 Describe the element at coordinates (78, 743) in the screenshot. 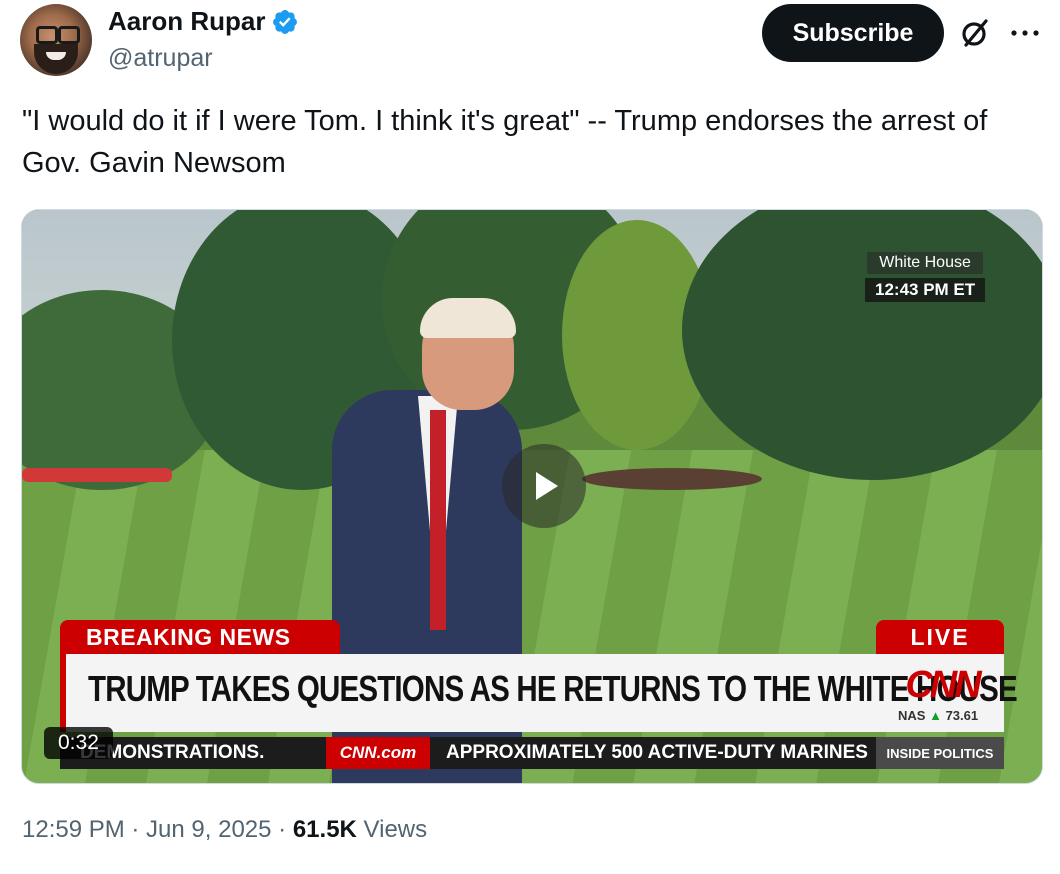

I see `video-duration: 0:32` at that location.